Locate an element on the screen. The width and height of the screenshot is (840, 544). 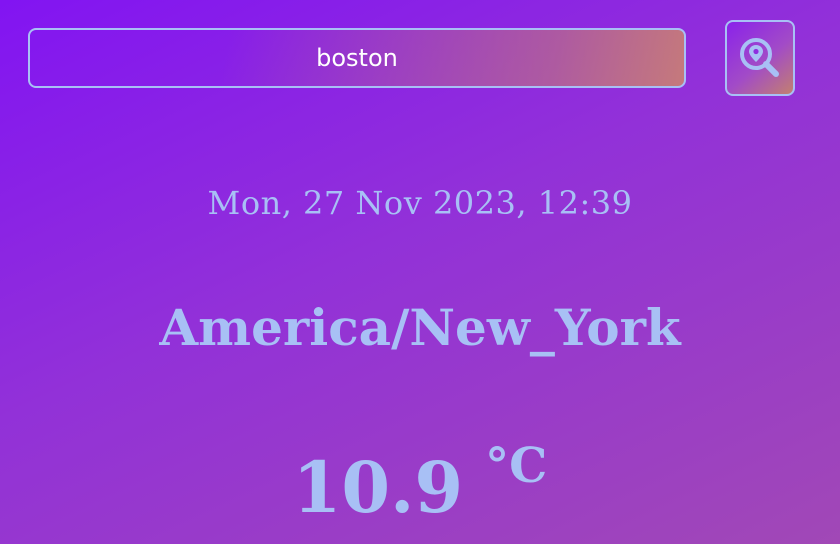
search-button is located at coordinates (760, 58).